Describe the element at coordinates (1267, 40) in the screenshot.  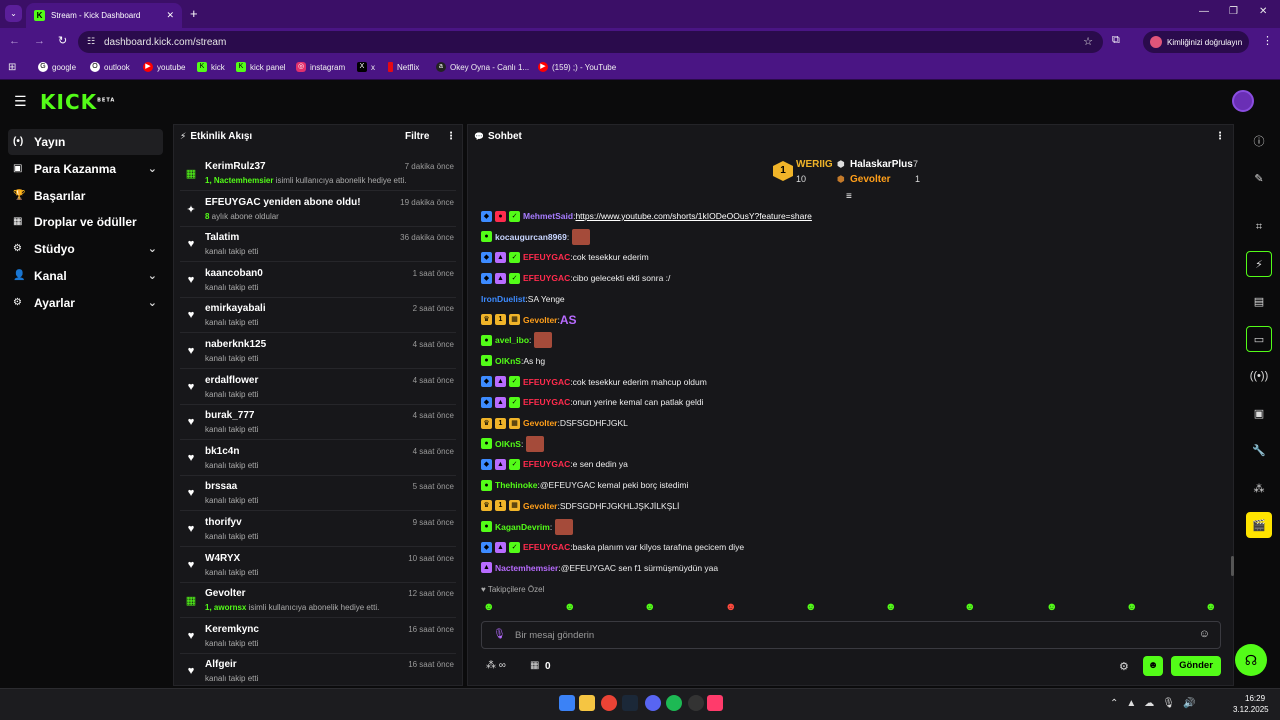
I see `browser-menu-icon: ⋮` at that location.